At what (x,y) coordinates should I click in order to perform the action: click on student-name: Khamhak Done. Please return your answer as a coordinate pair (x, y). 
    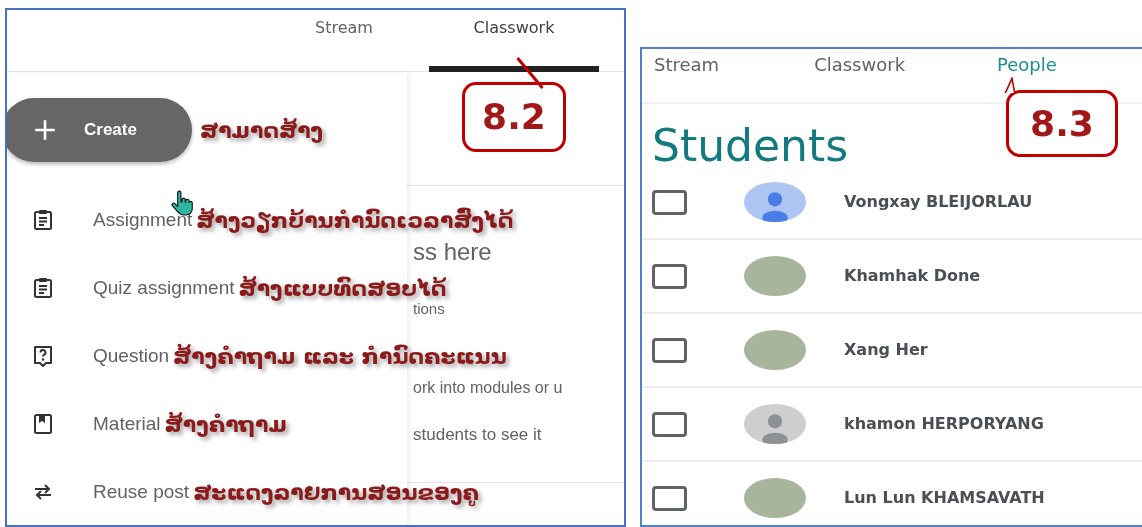
    Looking at the image, I should click on (912, 276).